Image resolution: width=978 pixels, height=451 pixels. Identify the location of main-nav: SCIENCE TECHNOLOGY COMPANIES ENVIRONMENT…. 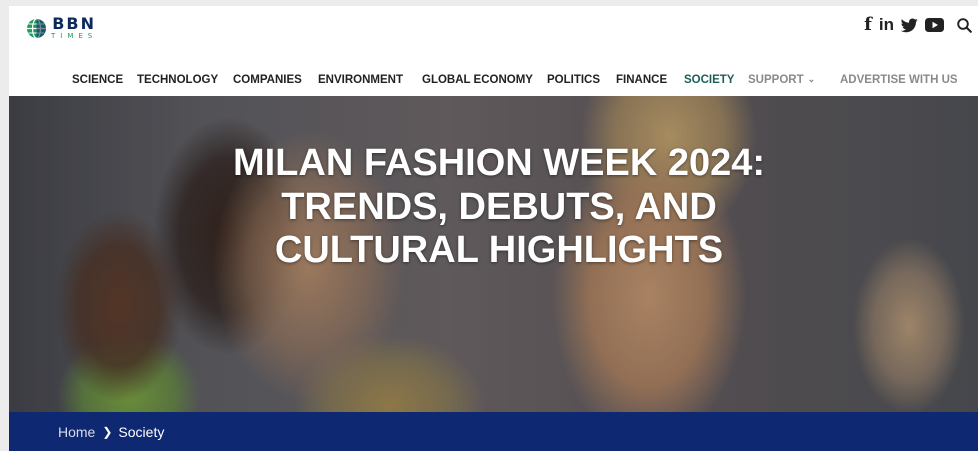
(493, 80).